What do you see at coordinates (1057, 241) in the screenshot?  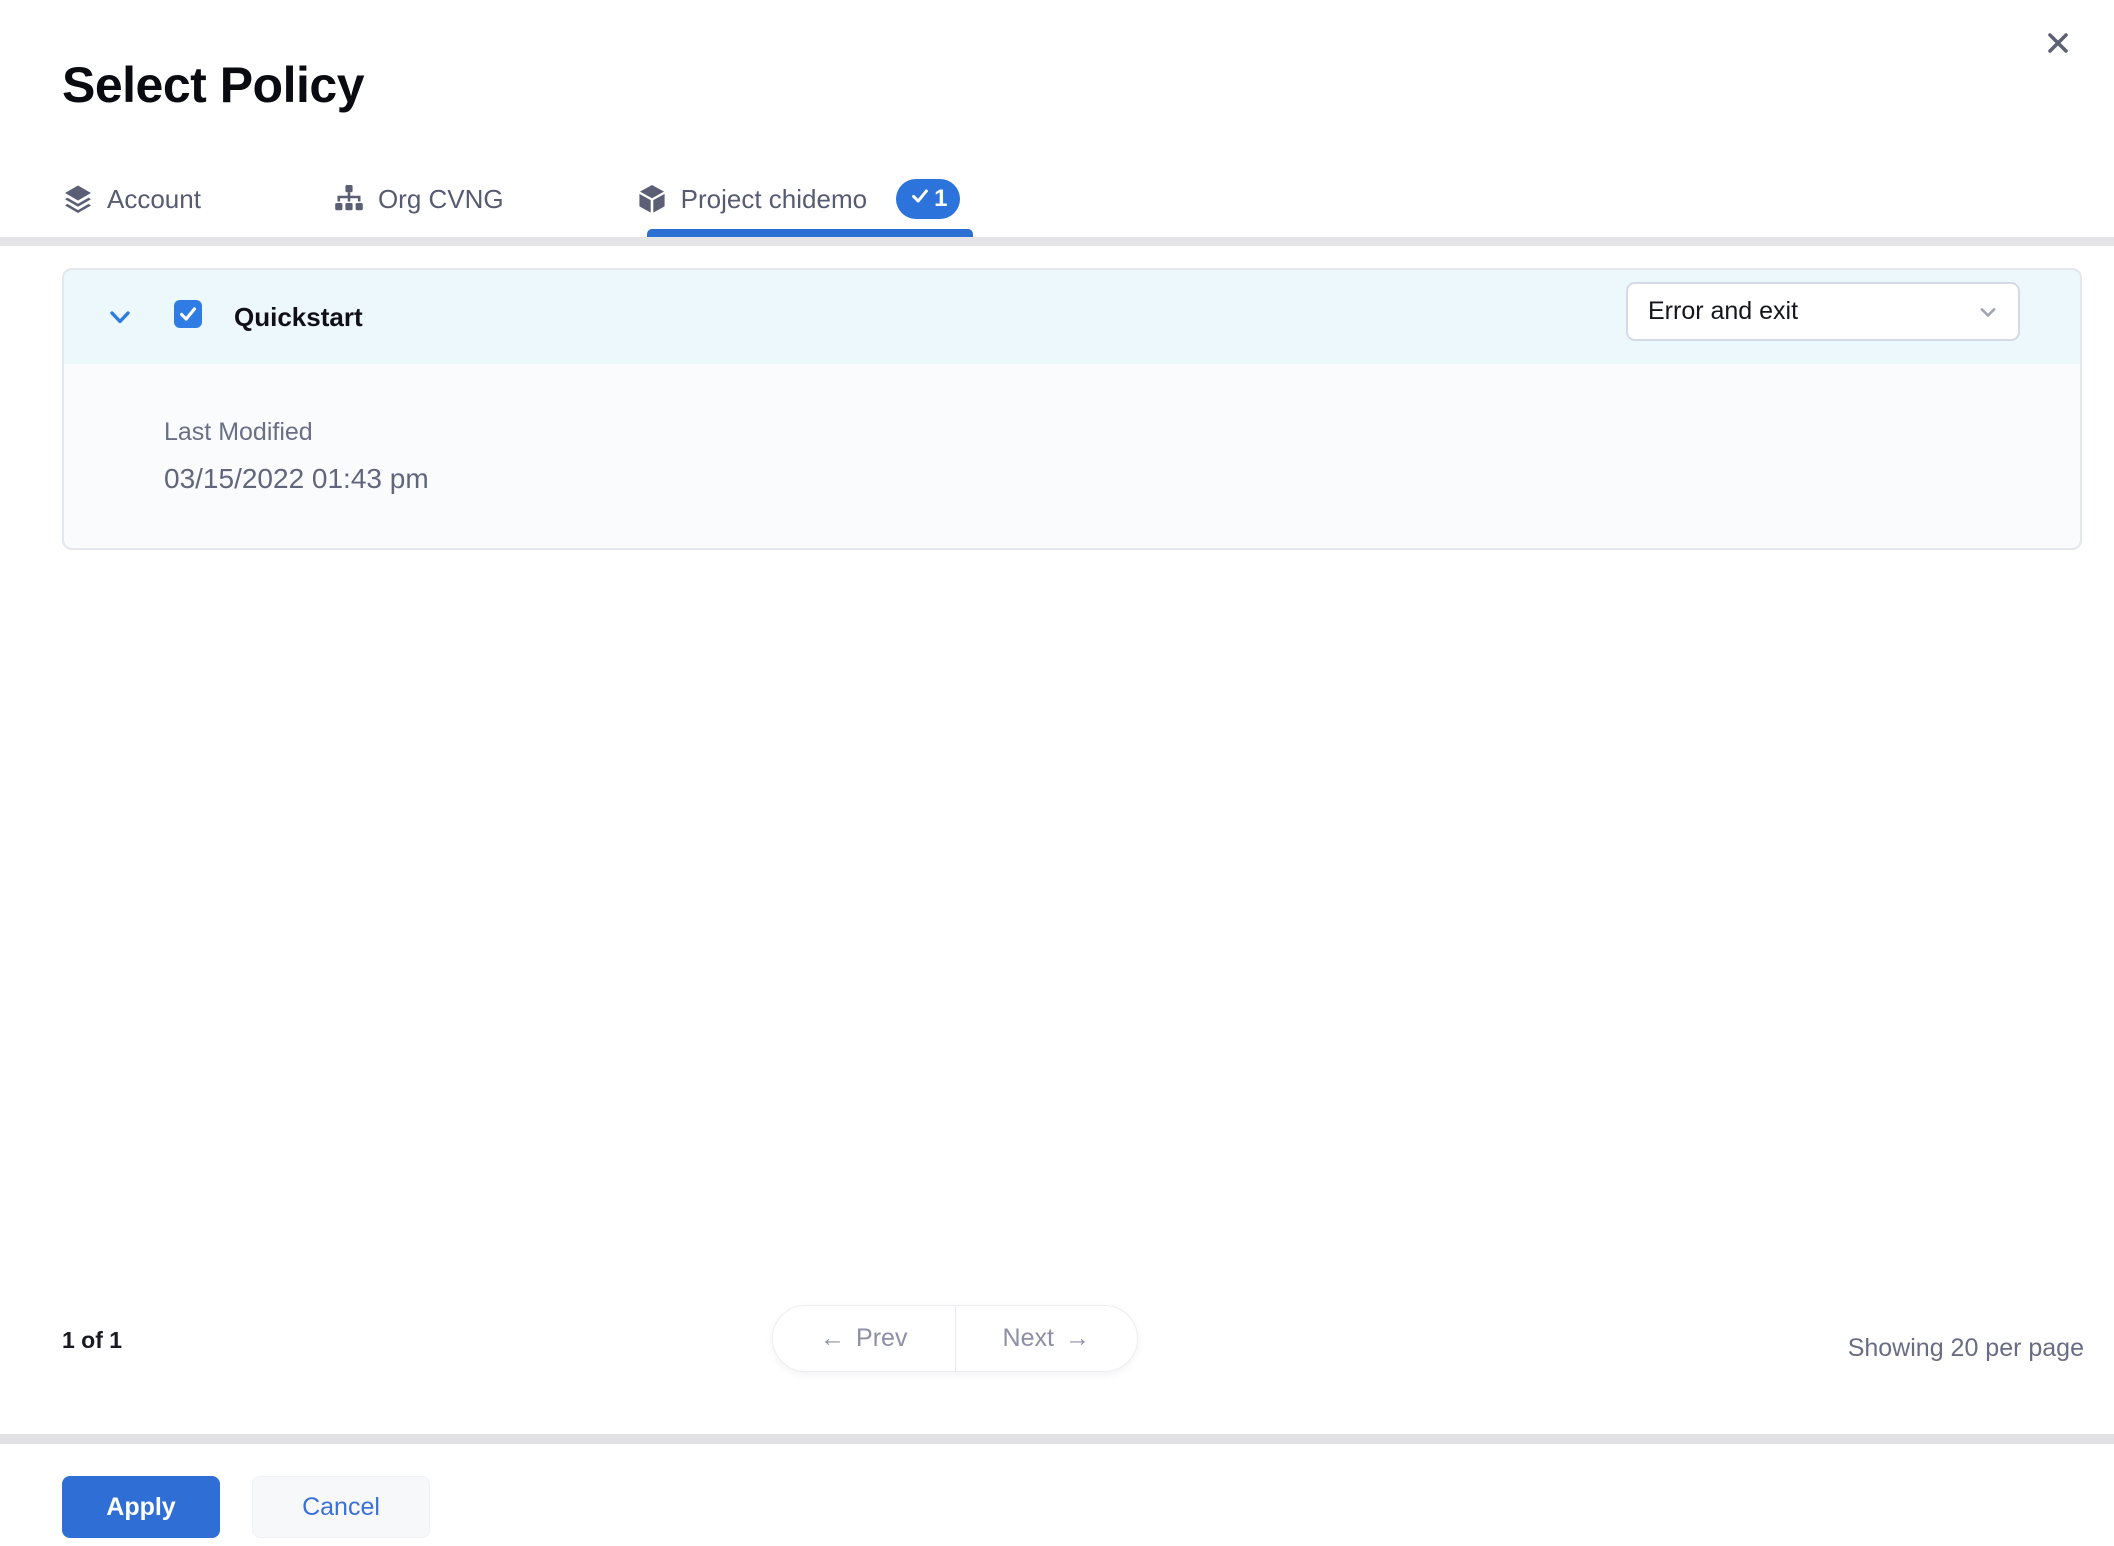 I see `tabs-divider` at bounding box center [1057, 241].